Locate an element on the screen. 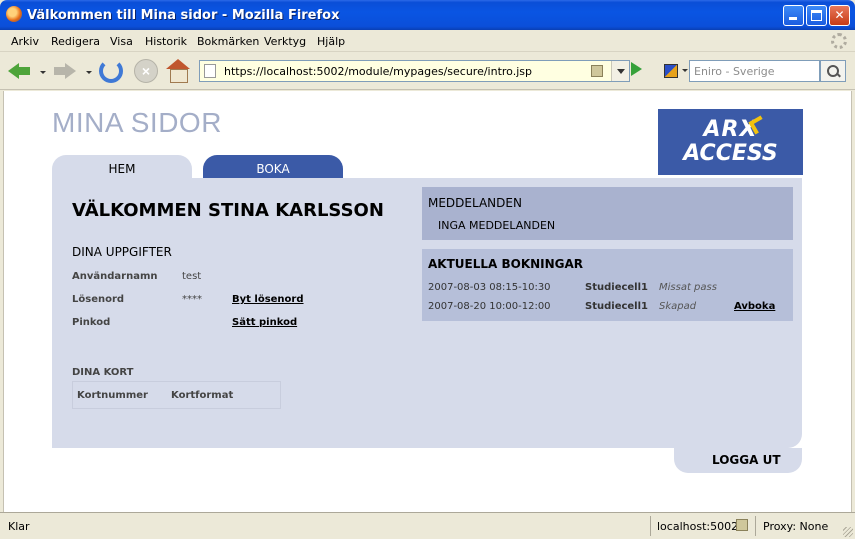 This screenshot has height=539, width=855. menu-historik: Historik is located at coordinates (166, 41).